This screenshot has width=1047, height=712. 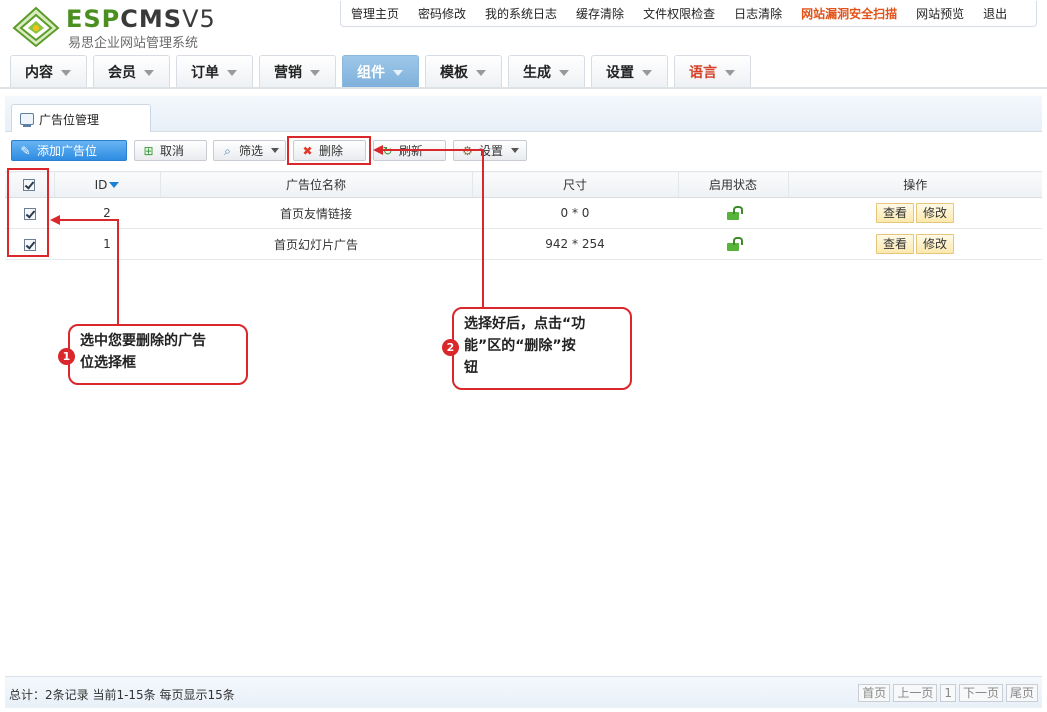 What do you see at coordinates (28, 212) in the screenshot?
I see `checkbox-column-highlight` at bounding box center [28, 212].